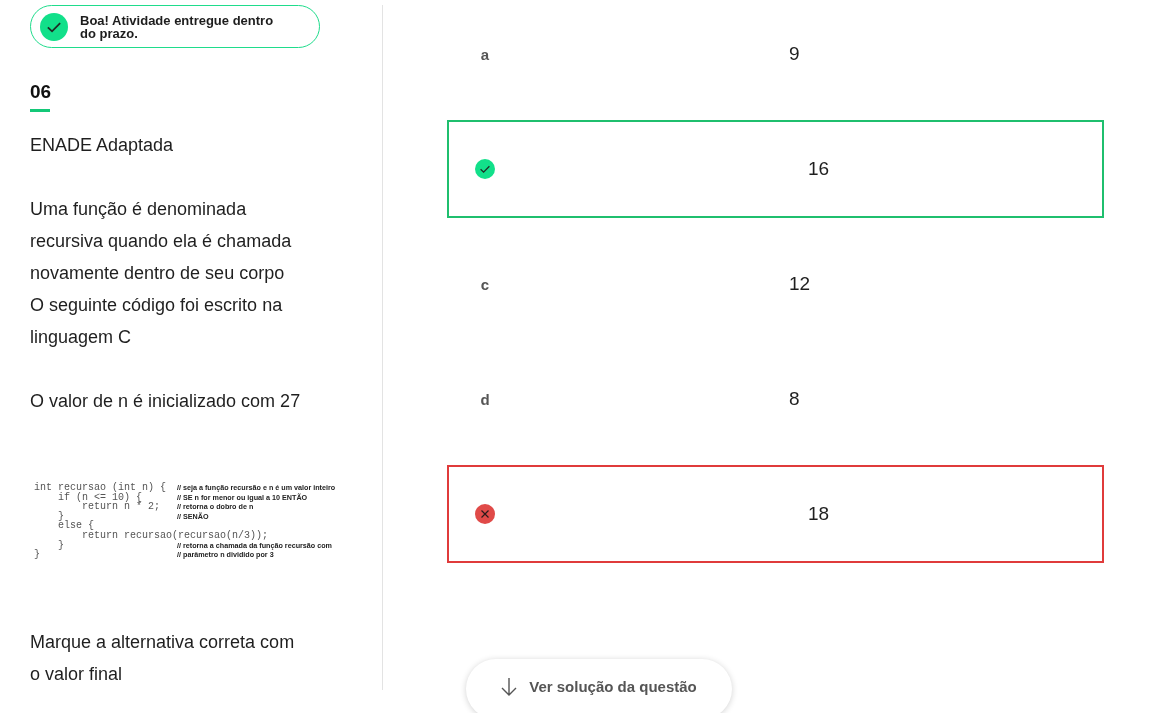 Image resolution: width=1156 pixels, height=713 pixels. Describe the element at coordinates (509, 686) in the screenshot. I see `arrow-down-icon` at that location.